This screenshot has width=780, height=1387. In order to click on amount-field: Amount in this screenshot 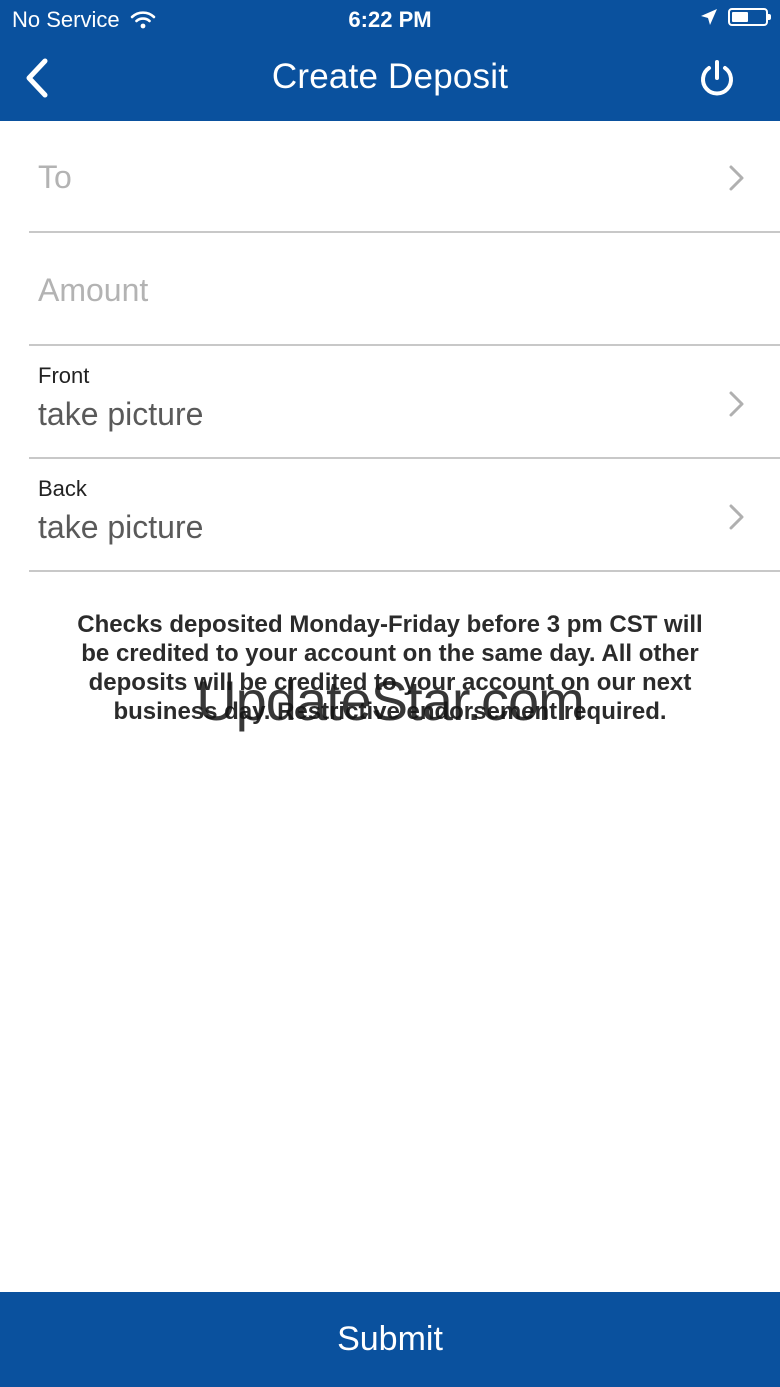, I will do `click(404, 290)`.